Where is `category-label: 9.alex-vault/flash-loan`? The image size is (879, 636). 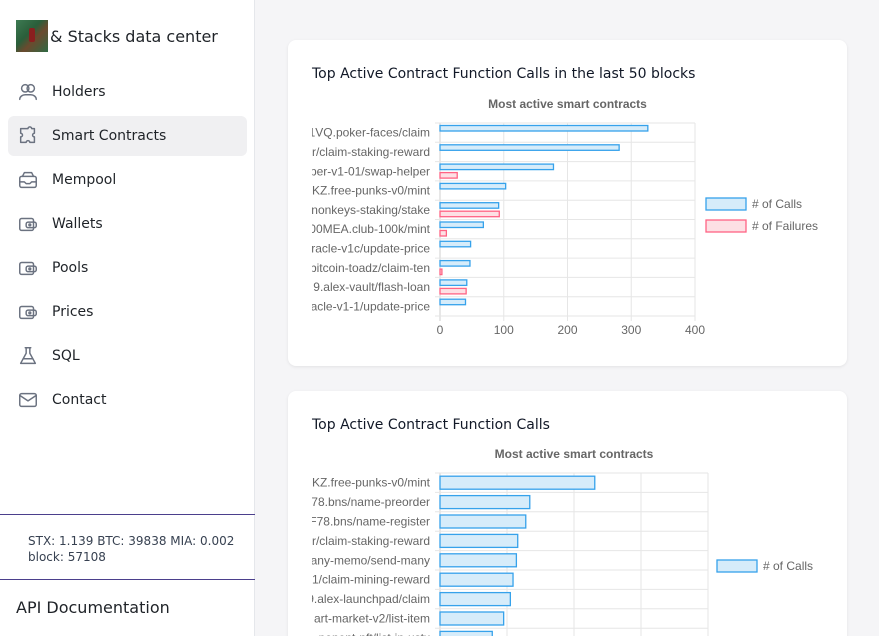 category-label: 9.alex-vault/flash-loan is located at coordinates (371, 287).